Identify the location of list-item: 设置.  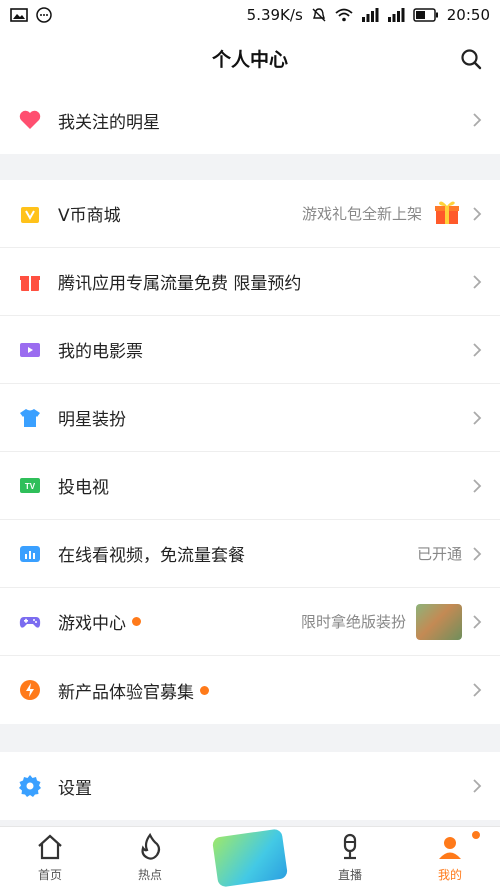
(250, 786).